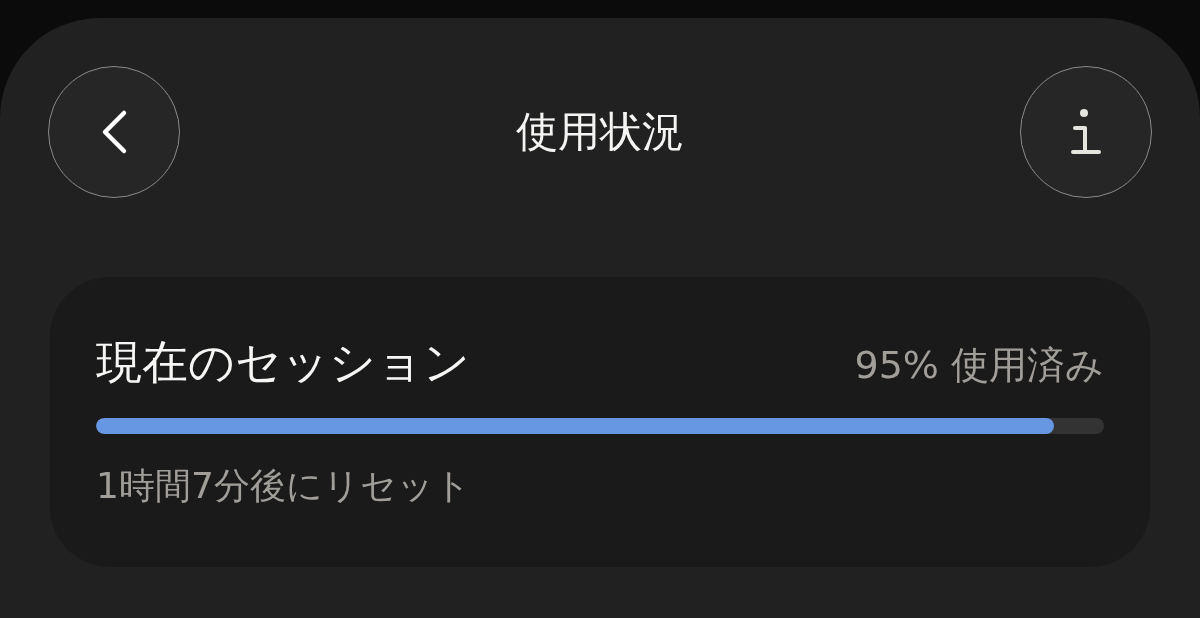 The width and height of the screenshot is (1200, 618). I want to click on usage-text: 95% 使用済み, so click(979, 366).